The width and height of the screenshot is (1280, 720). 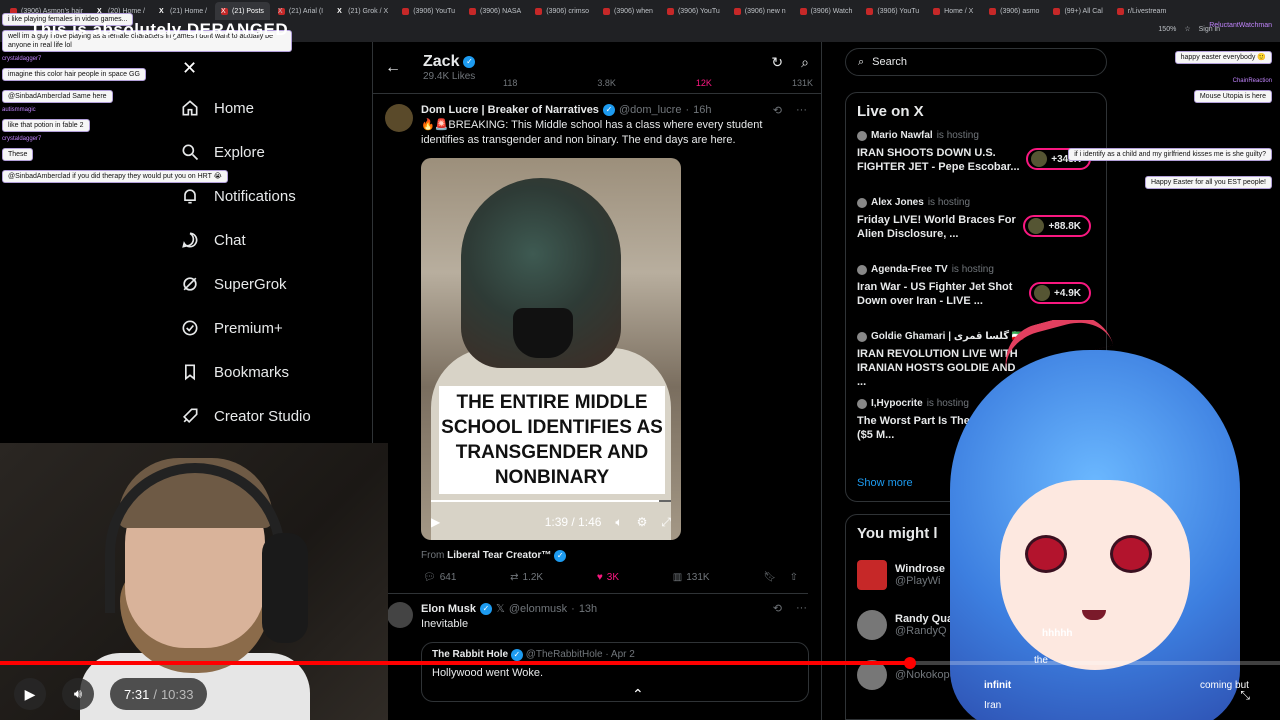 What do you see at coordinates (590, 583) in the screenshot?
I see `tweet-actions: 💬︎ 641 ⇄ 1.2K ♥ 3K ▥ 131K 🔖︎ ⇧` at bounding box center [590, 583].